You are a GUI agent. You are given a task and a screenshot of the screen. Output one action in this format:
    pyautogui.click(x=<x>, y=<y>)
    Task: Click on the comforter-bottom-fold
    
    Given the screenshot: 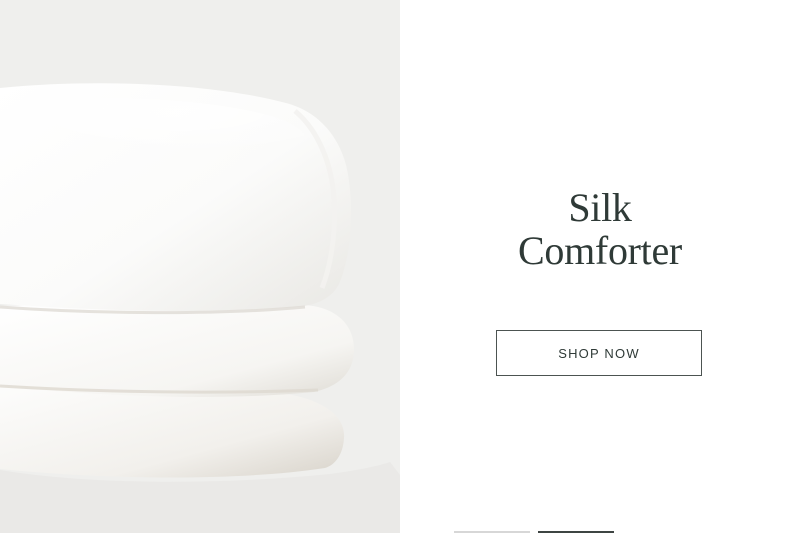 What is the action you would take?
    pyautogui.click(x=172, y=430)
    